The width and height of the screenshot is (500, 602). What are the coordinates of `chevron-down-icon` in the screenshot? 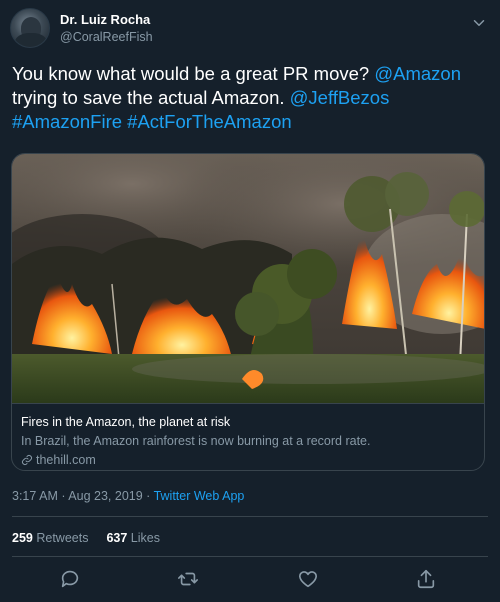 It's located at (479, 23).